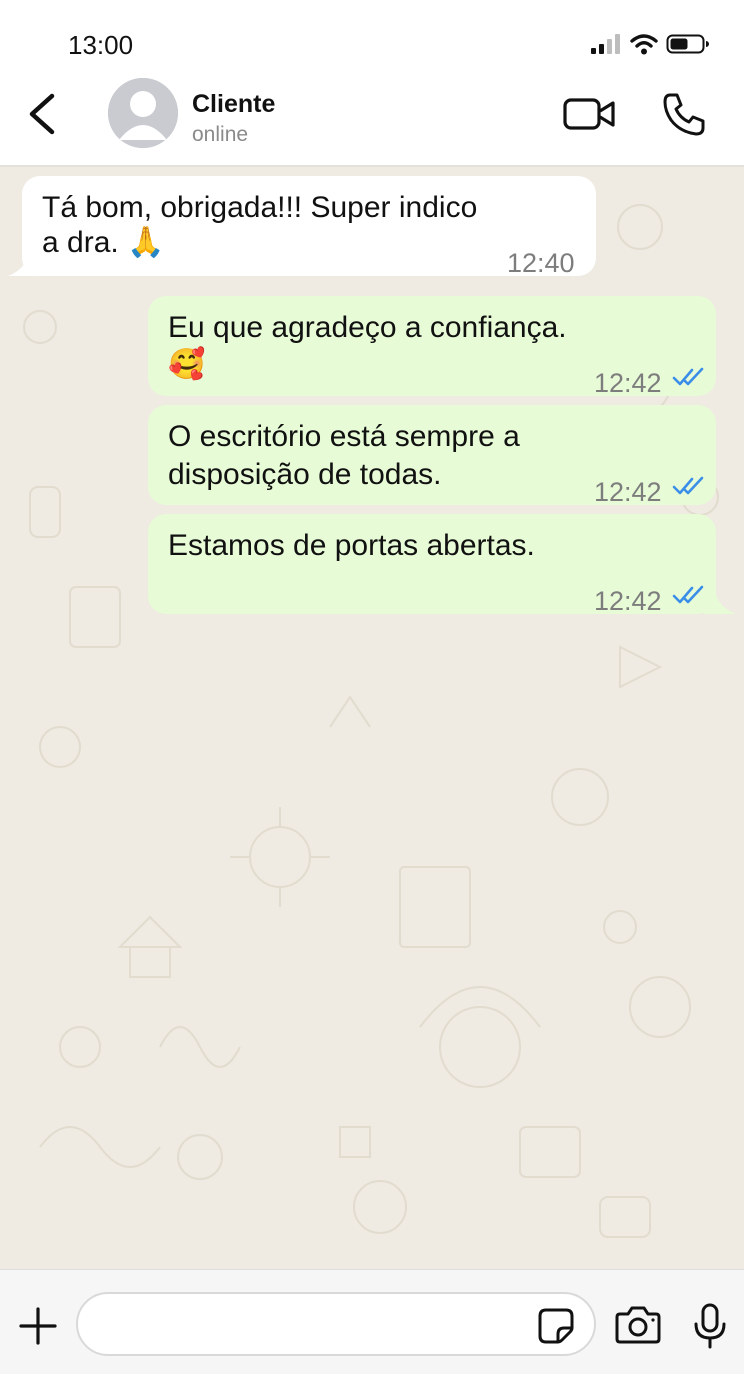 Image resolution: width=744 pixels, height=1374 pixels. Describe the element at coordinates (260, 207) in the screenshot. I see `message-text-line: Tá bom, obrigada!!! Super indico` at that location.